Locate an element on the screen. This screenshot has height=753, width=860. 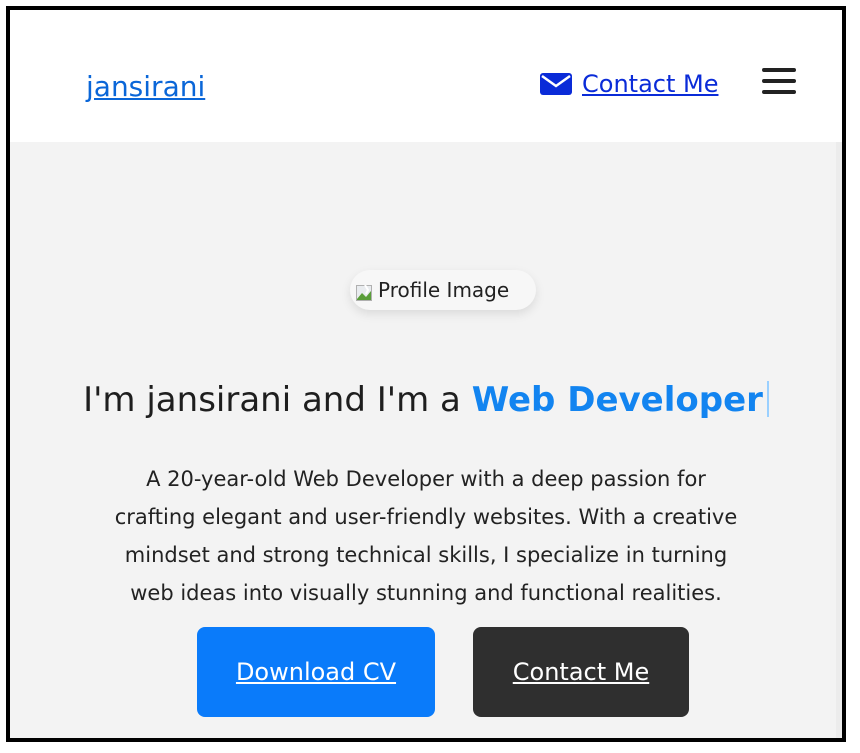
broken-image-icon is located at coordinates (364, 291).